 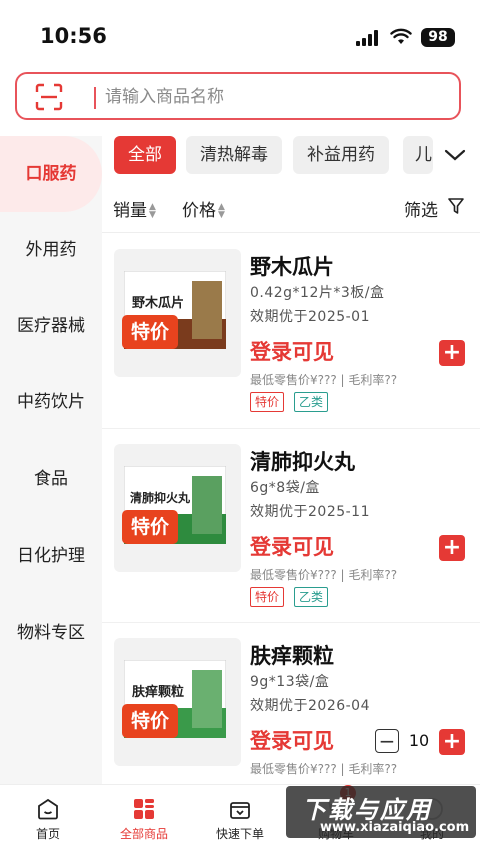 What do you see at coordinates (130, 211) in the screenshot?
I see `sort-sales-label: 销量` at bounding box center [130, 211].